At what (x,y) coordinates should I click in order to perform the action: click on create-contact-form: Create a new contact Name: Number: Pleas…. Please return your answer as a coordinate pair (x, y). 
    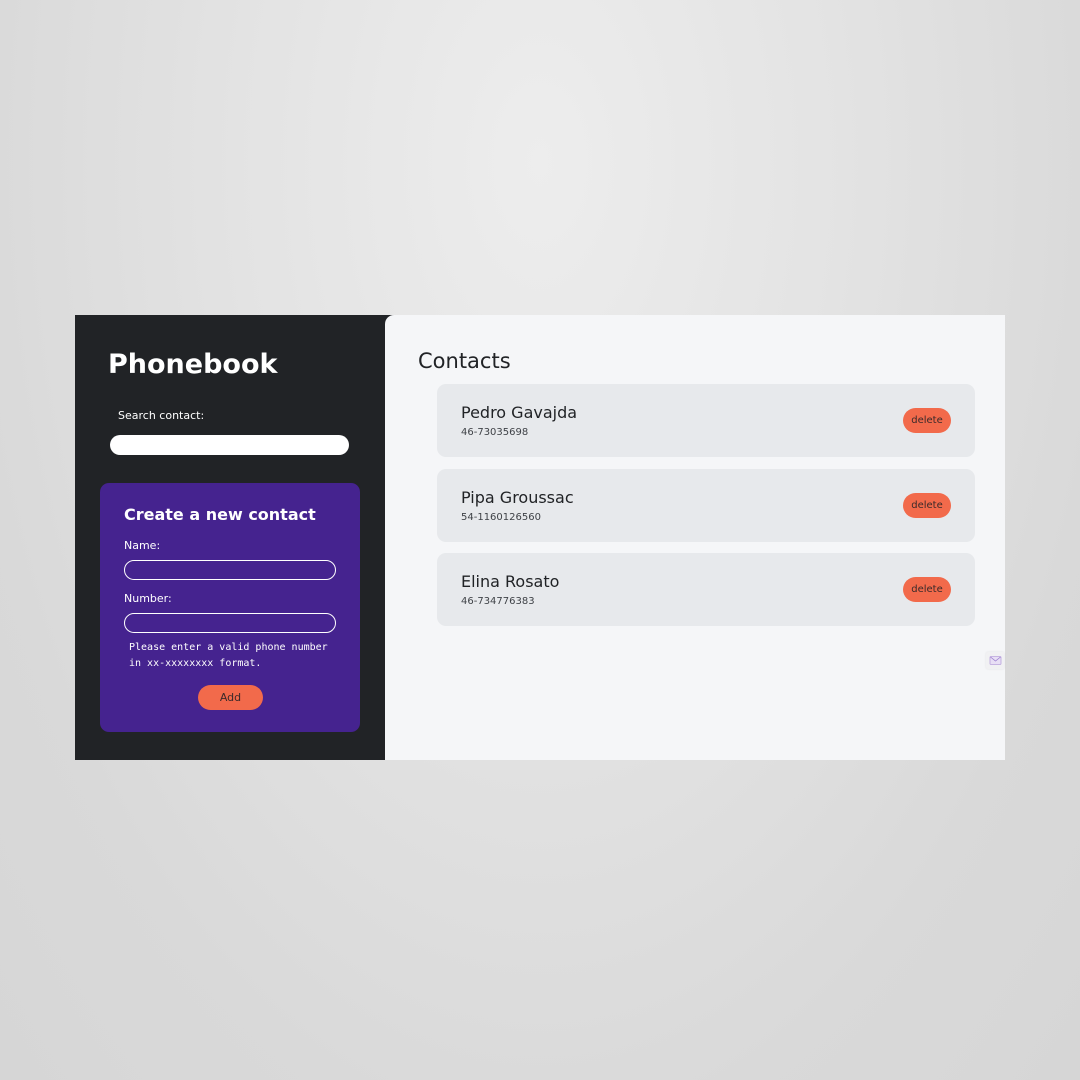
    Looking at the image, I should click on (230, 607).